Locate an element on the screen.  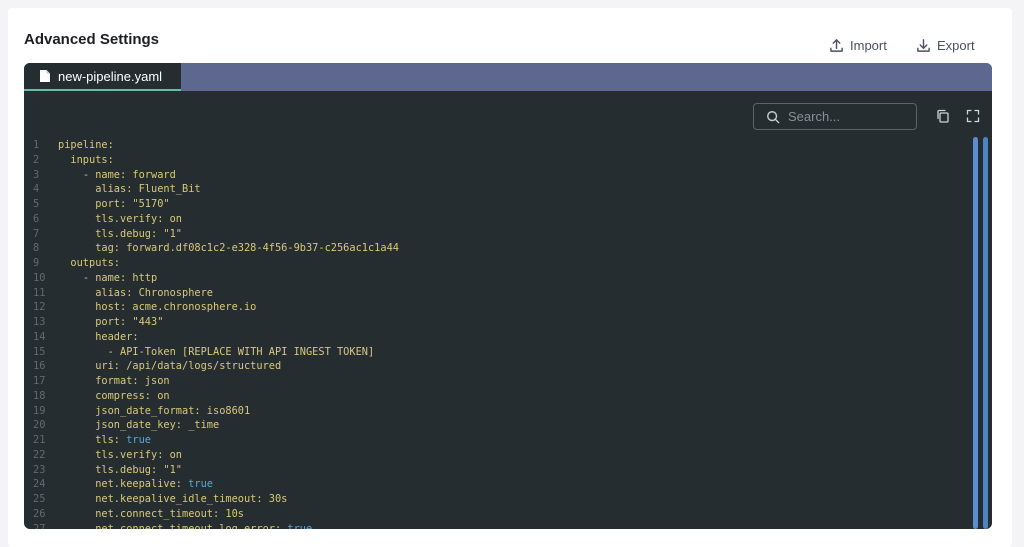
line-number: 22 is located at coordinates (39, 454).